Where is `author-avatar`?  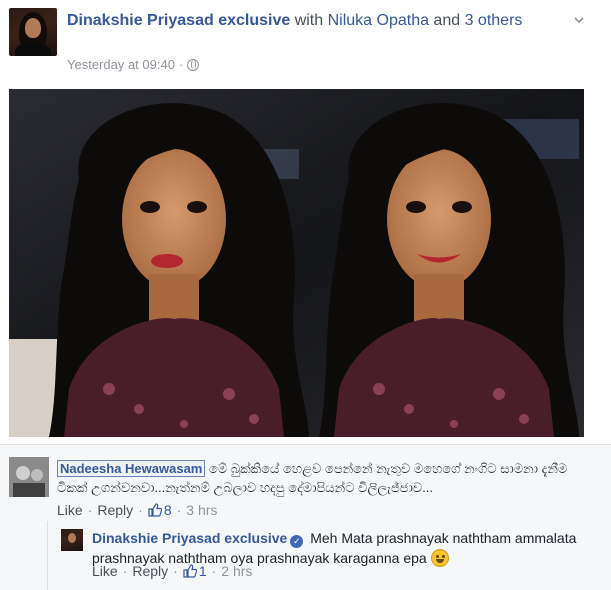
author-avatar is located at coordinates (33, 32).